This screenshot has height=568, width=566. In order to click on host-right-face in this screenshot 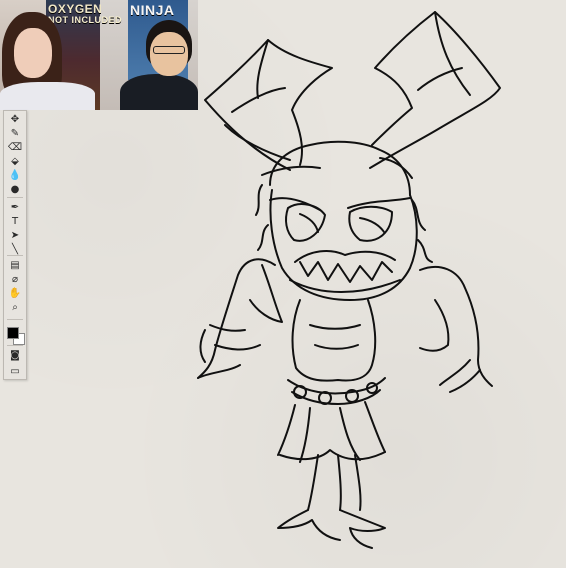, I will do `click(169, 54)`.